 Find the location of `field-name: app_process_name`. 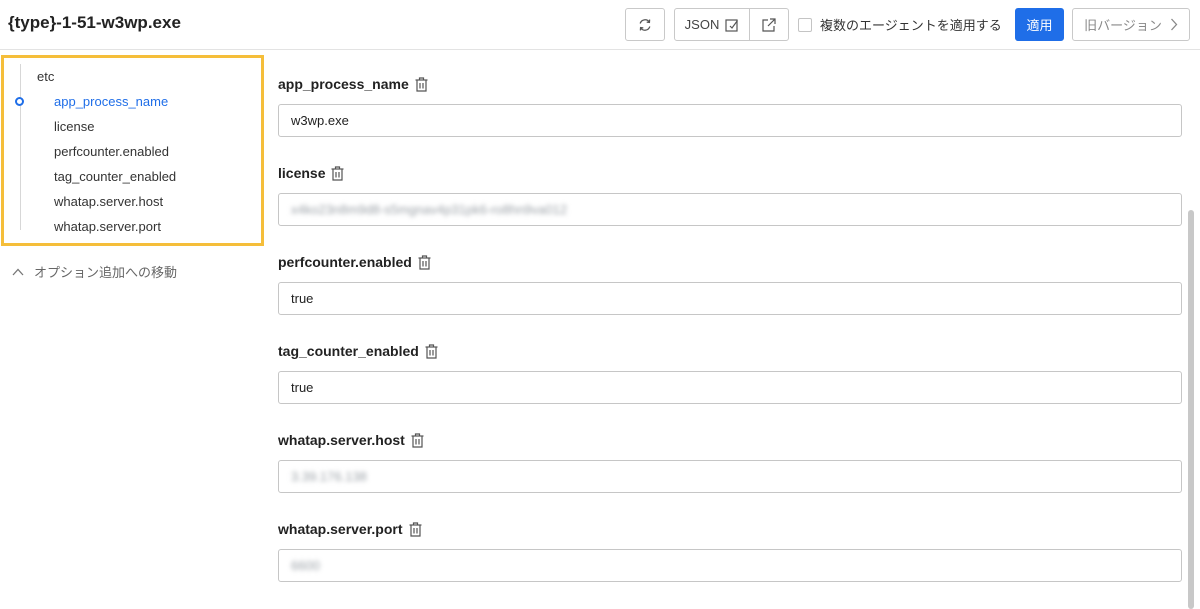

field-name: app_process_name is located at coordinates (343, 84).